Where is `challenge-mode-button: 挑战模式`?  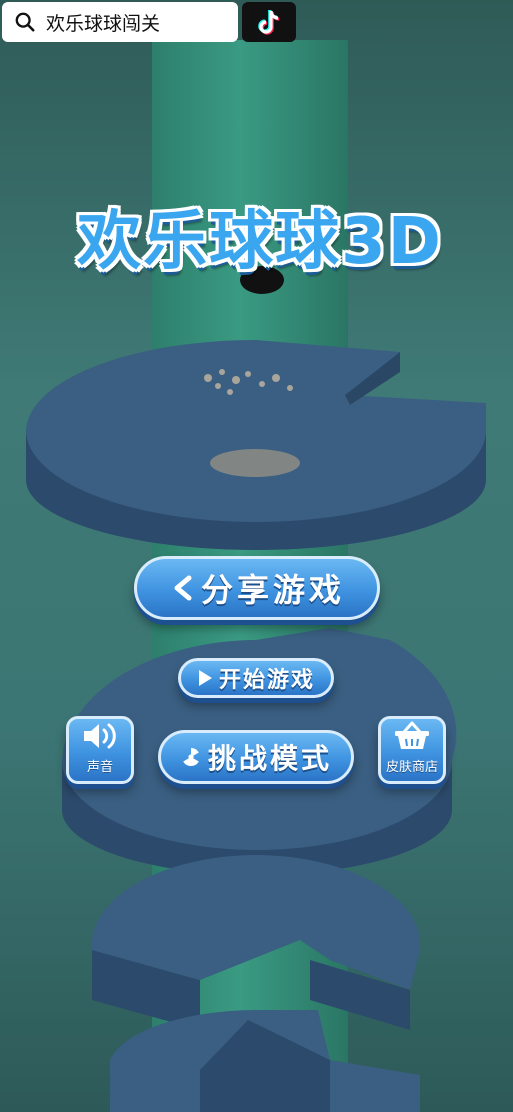 challenge-mode-button: 挑战模式 is located at coordinates (256, 757).